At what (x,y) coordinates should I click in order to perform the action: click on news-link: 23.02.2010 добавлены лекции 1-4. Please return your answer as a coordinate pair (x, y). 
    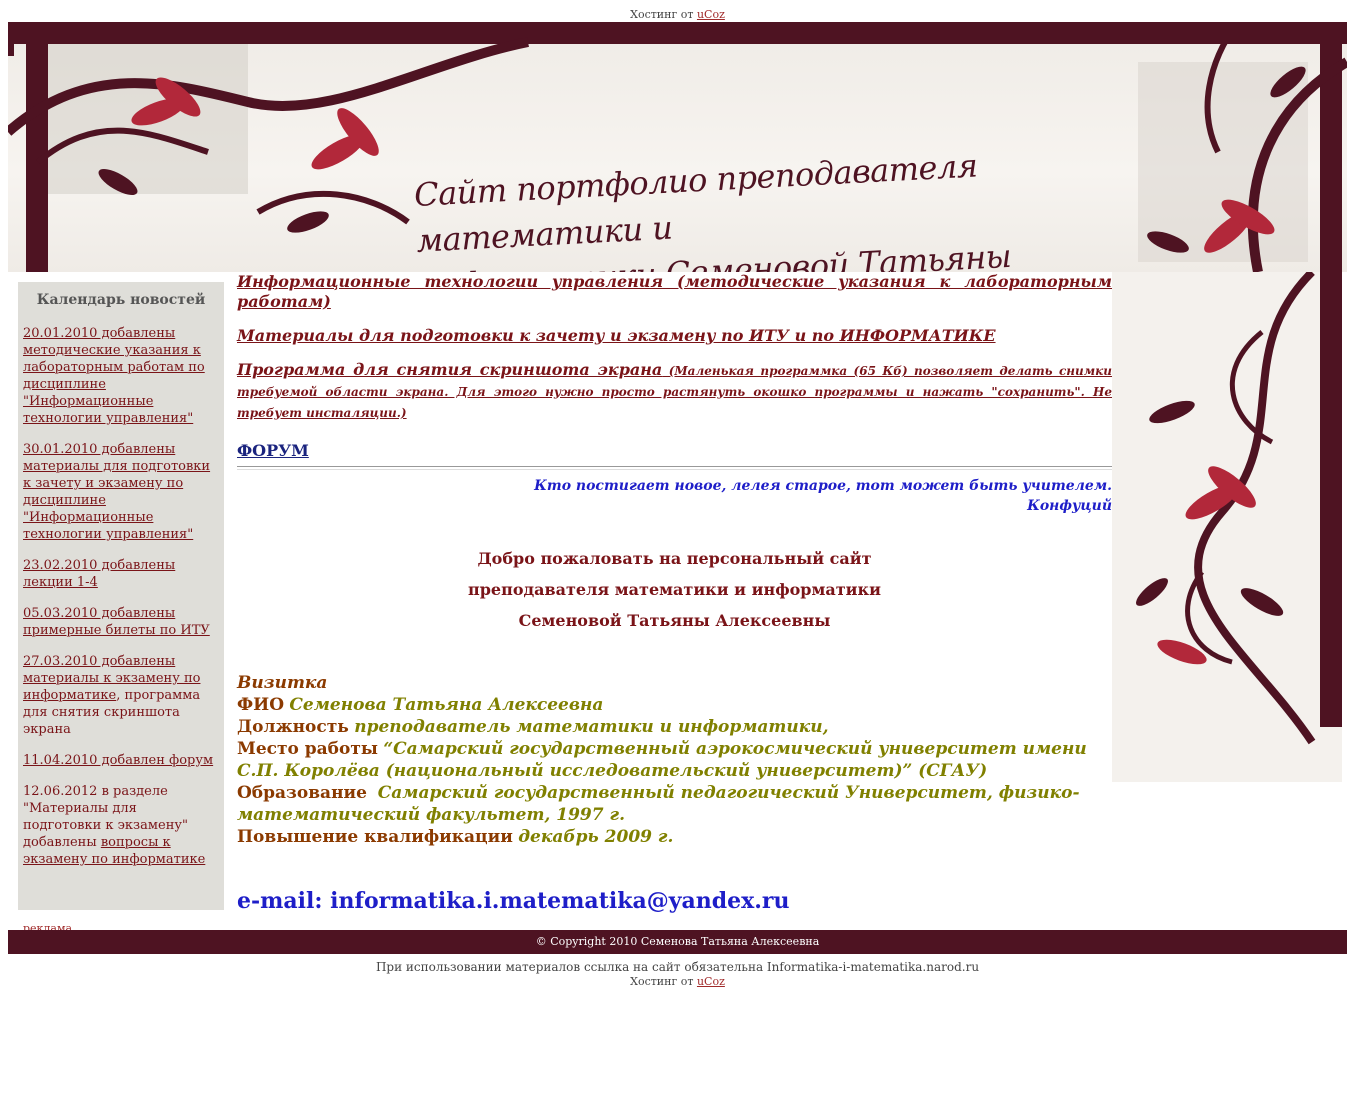
    Looking at the image, I should click on (99, 574).